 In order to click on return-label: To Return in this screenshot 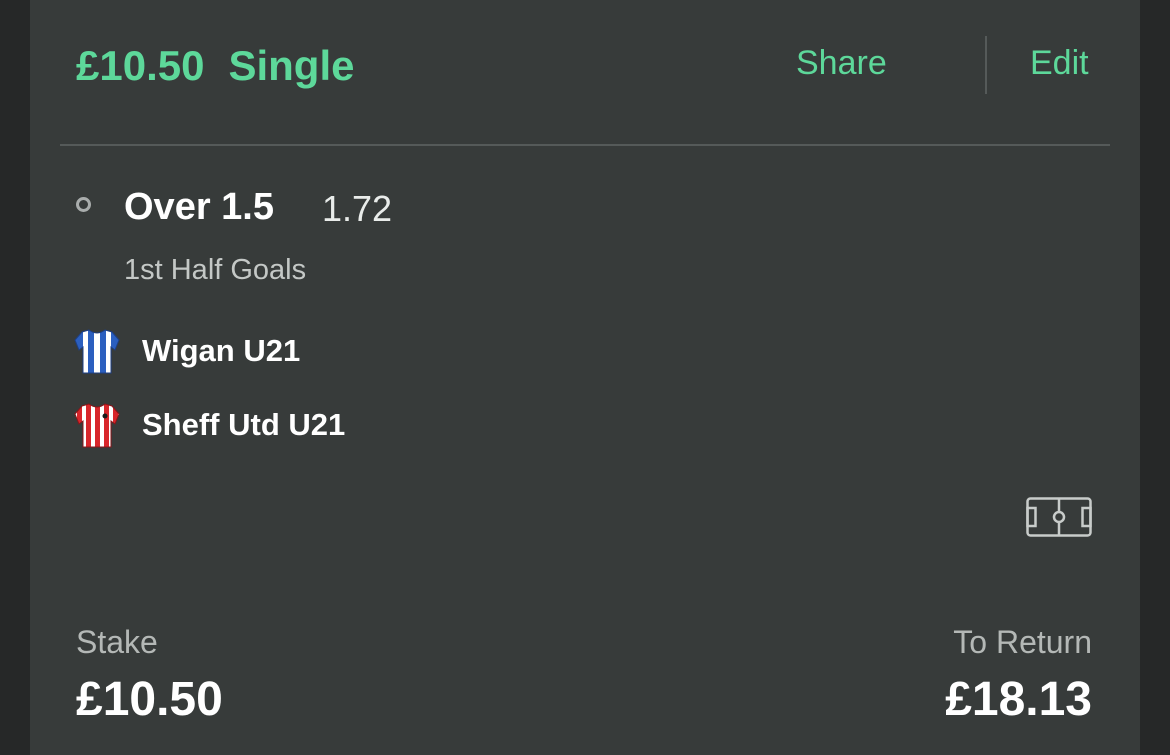, I will do `click(1022, 642)`.